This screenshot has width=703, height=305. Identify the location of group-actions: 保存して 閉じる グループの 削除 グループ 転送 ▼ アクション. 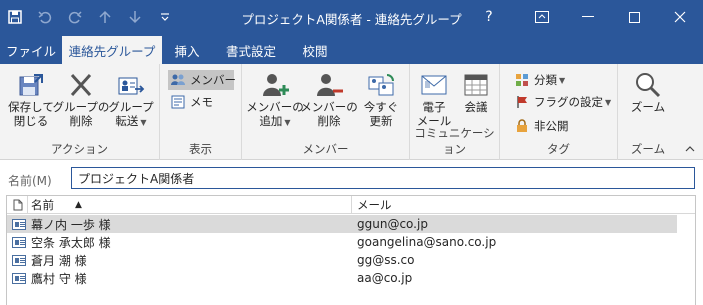
(80, 112).